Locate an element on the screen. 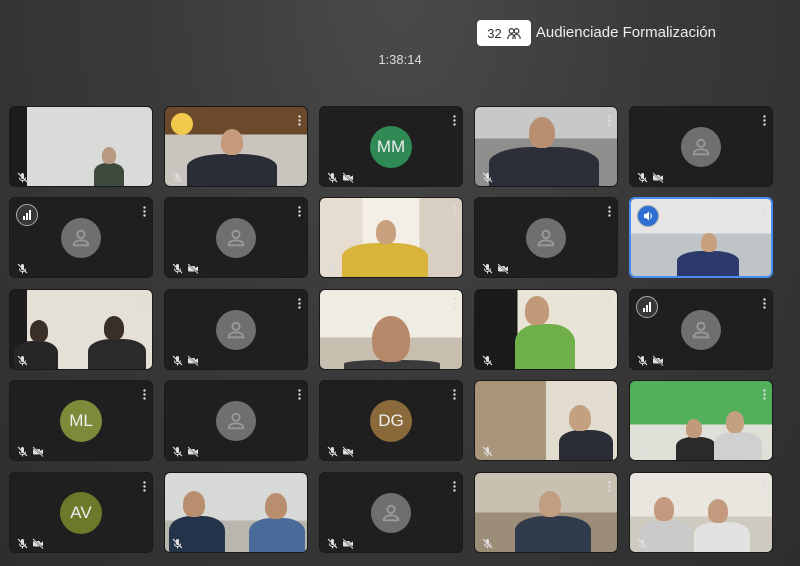 The height and width of the screenshot is (566, 800). initials-avatar: MM is located at coordinates (391, 146).